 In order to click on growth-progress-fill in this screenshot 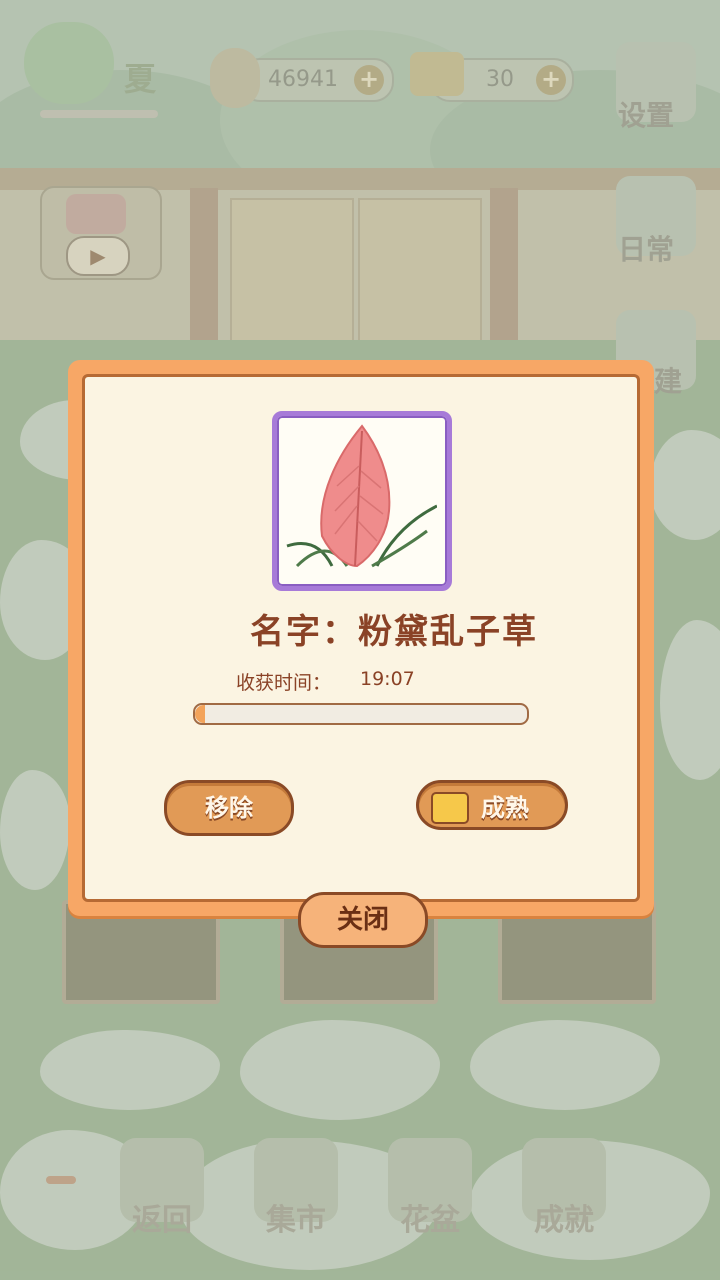, I will do `click(200, 714)`.